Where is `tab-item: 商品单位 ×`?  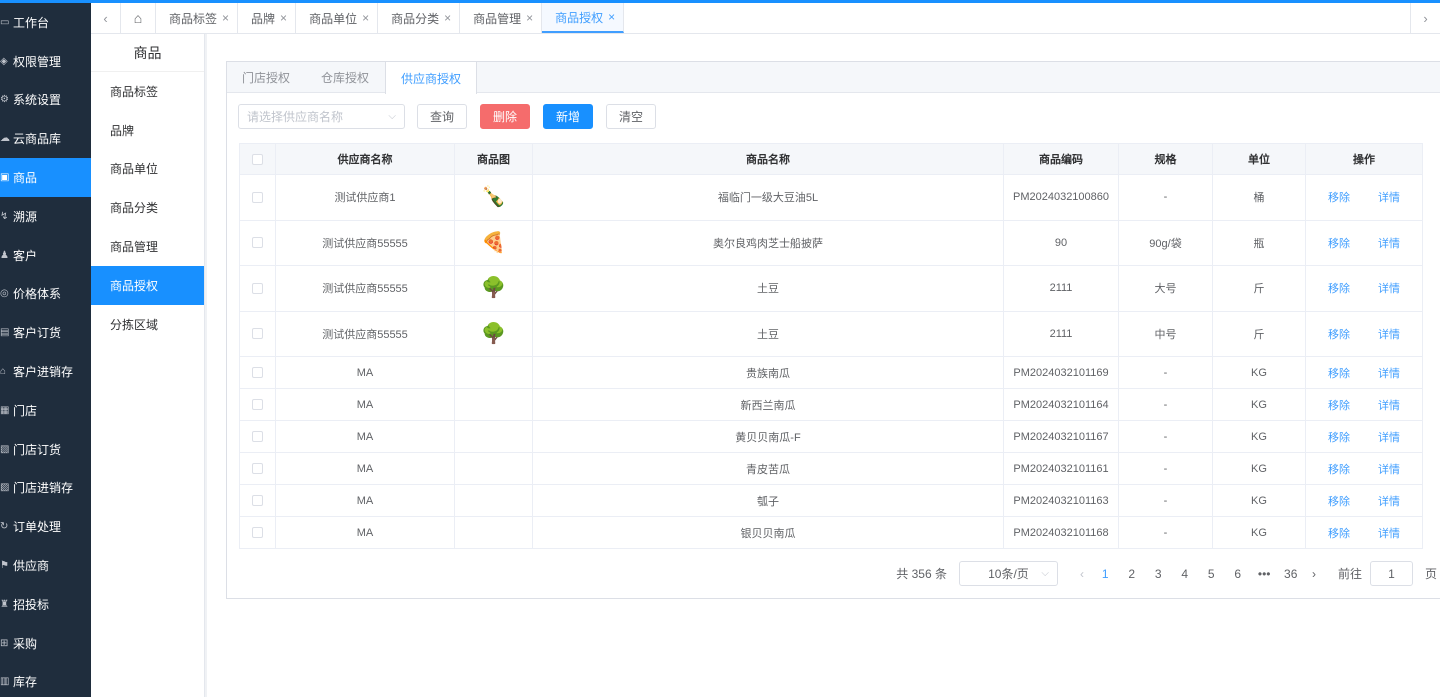
tab-item: 商品单位 × is located at coordinates (337, 18).